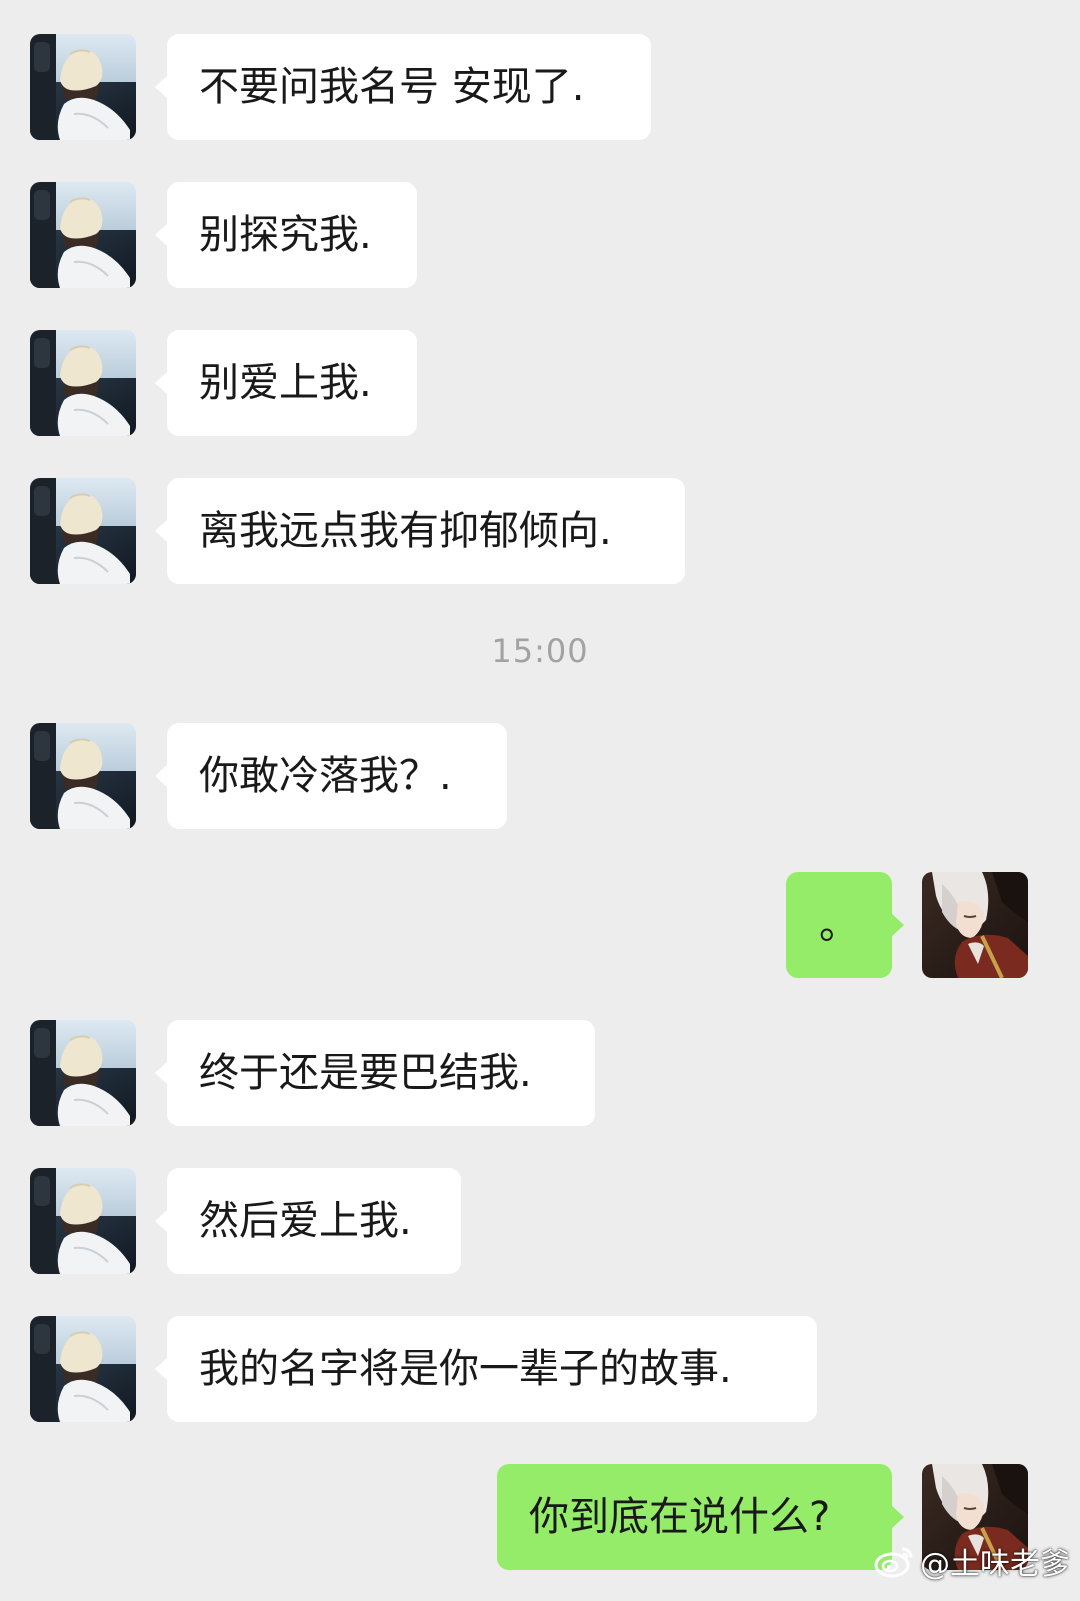 This screenshot has height=1601, width=1080. I want to click on message-text: 你敢冷落我？., so click(325, 776).